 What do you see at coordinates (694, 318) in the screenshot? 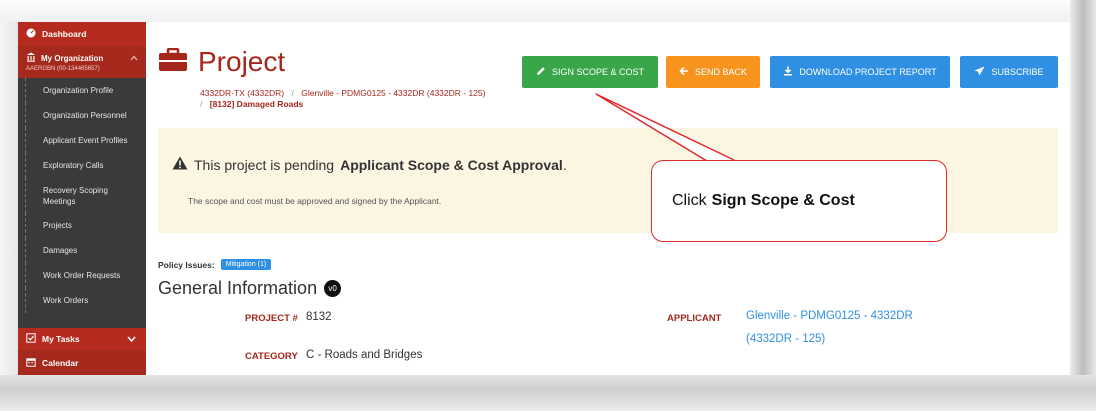
I see `applicant-label: APPLICANT` at bounding box center [694, 318].